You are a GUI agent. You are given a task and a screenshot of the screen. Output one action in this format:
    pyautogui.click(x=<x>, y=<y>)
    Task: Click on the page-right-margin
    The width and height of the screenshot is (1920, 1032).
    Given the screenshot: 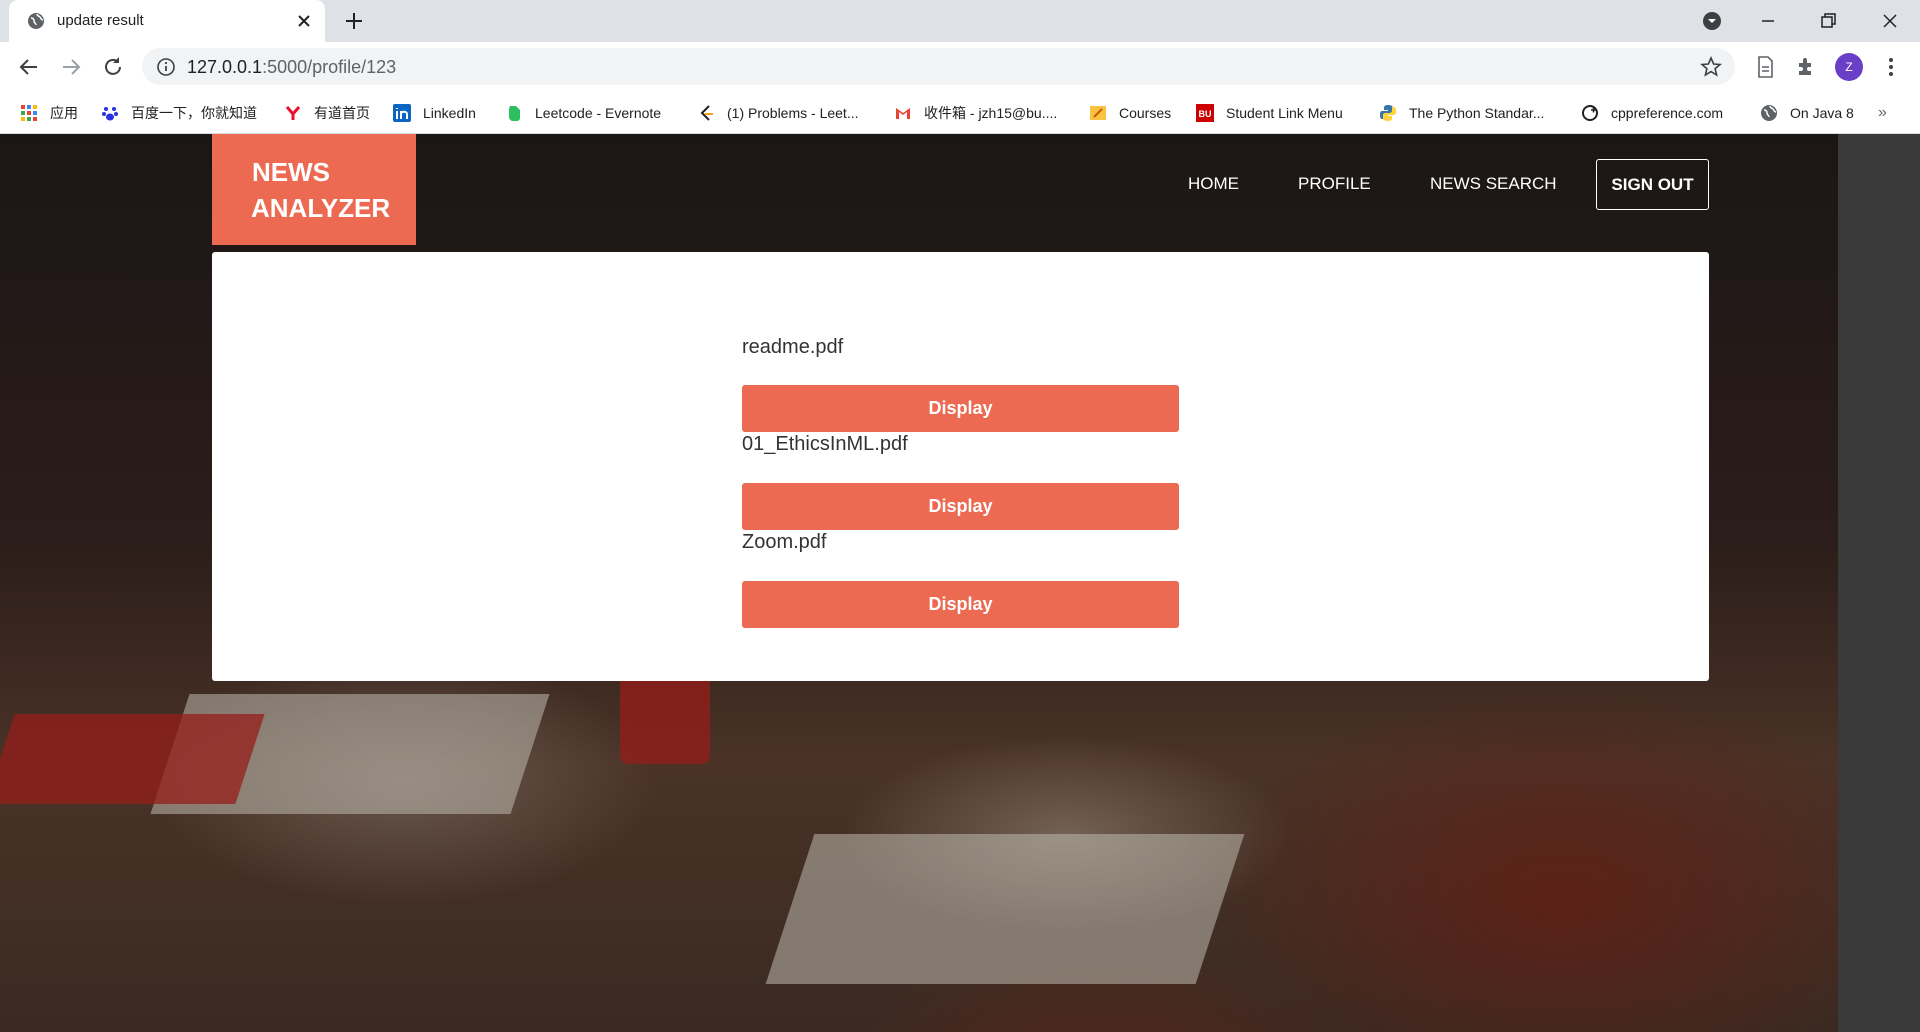 What is the action you would take?
    pyautogui.click(x=1879, y=583)
    